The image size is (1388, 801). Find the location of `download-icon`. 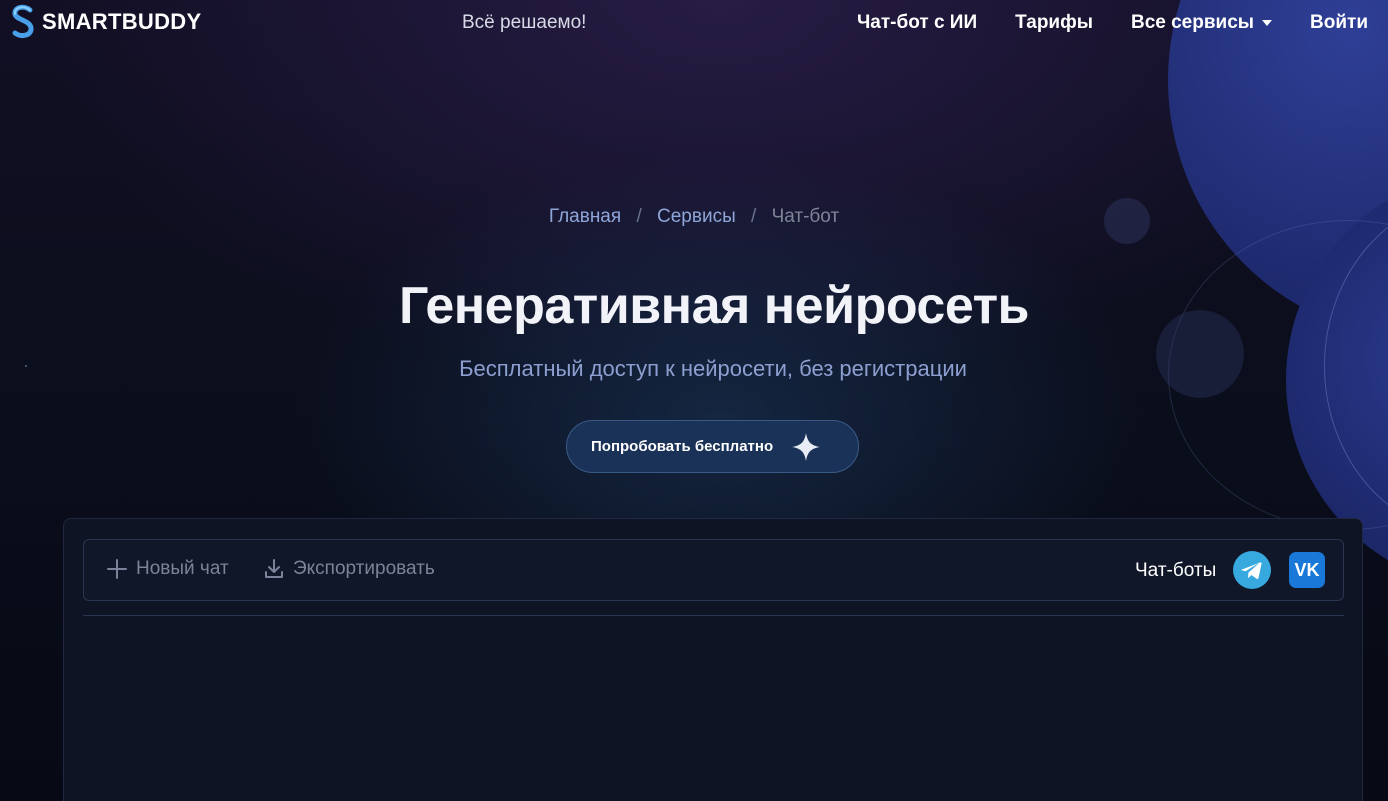

download-icon is located at coordinates (274, 568).